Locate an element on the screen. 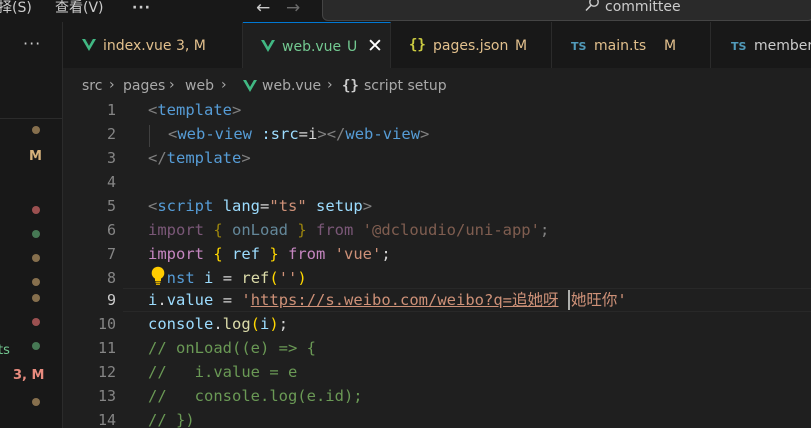 The image size is (811, 428). braces-icon: {} is located at coordinates (350, 86).